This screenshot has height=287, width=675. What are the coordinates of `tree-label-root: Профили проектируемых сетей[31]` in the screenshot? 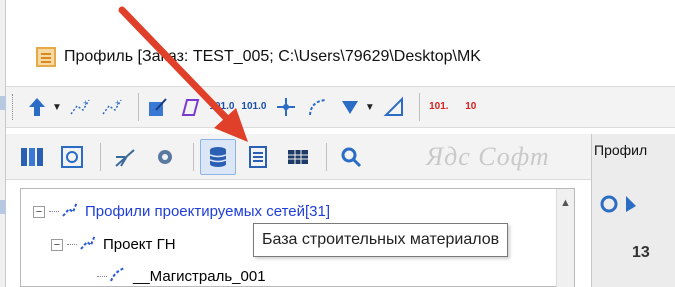 It's located at (208, 211).